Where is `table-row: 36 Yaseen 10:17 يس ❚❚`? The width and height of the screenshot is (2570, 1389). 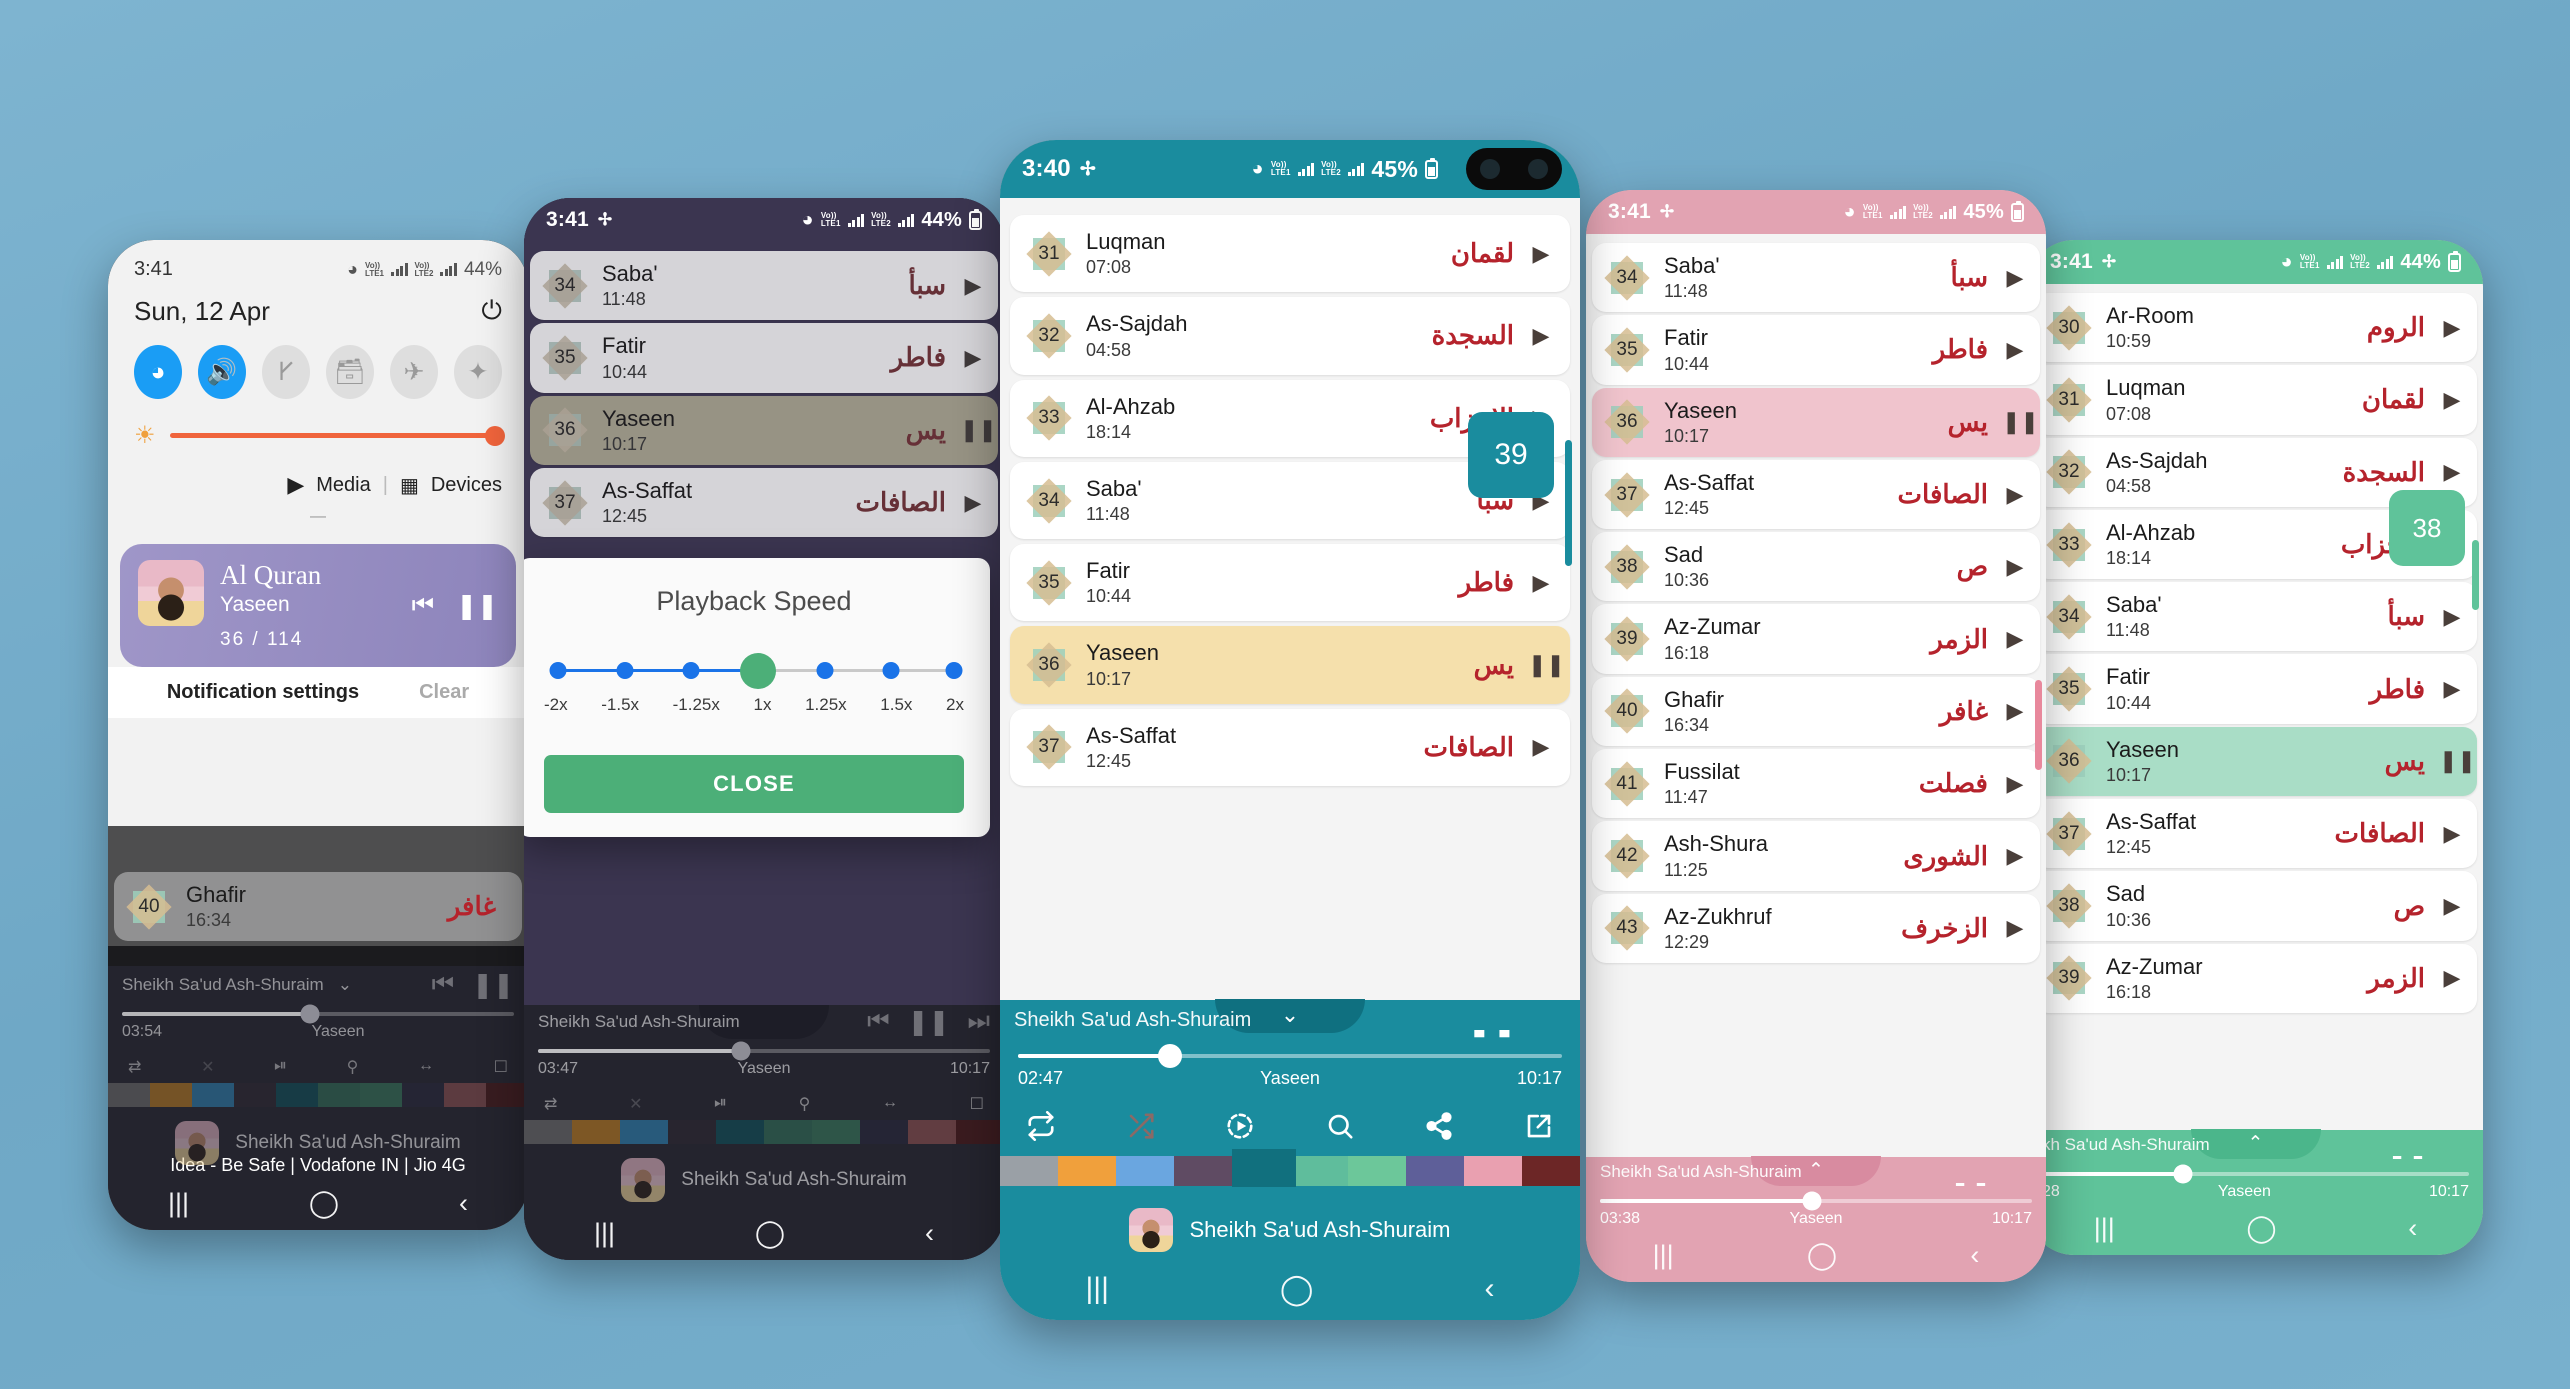
table-row: 36 Yaseen 10:17 يس ❚❚ is located at coordinates (1290, 665).